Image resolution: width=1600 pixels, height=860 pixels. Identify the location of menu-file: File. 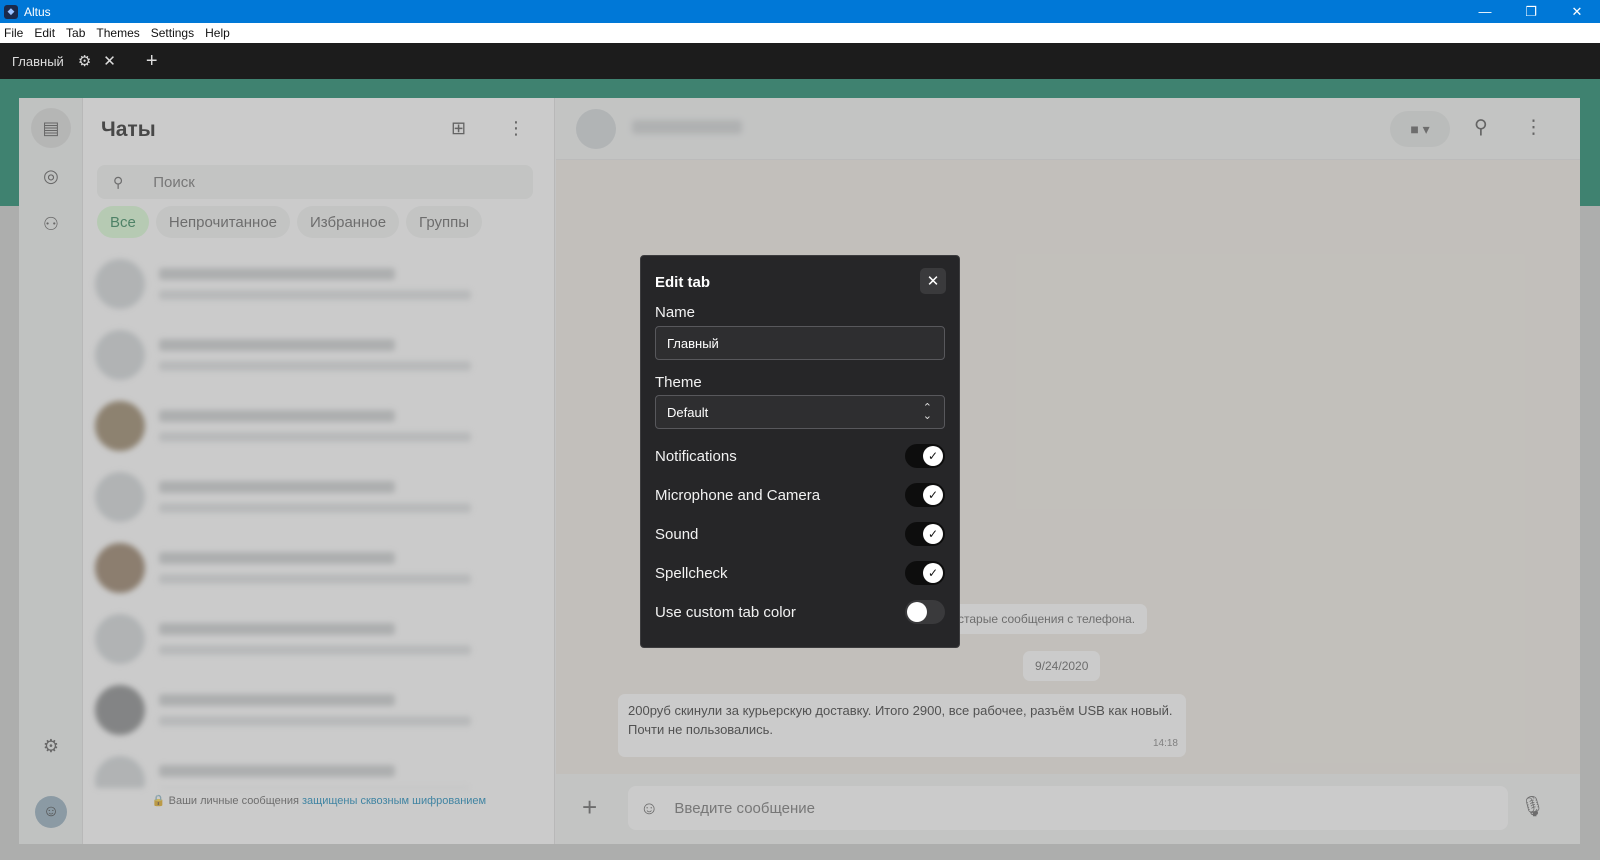
(13, 33).